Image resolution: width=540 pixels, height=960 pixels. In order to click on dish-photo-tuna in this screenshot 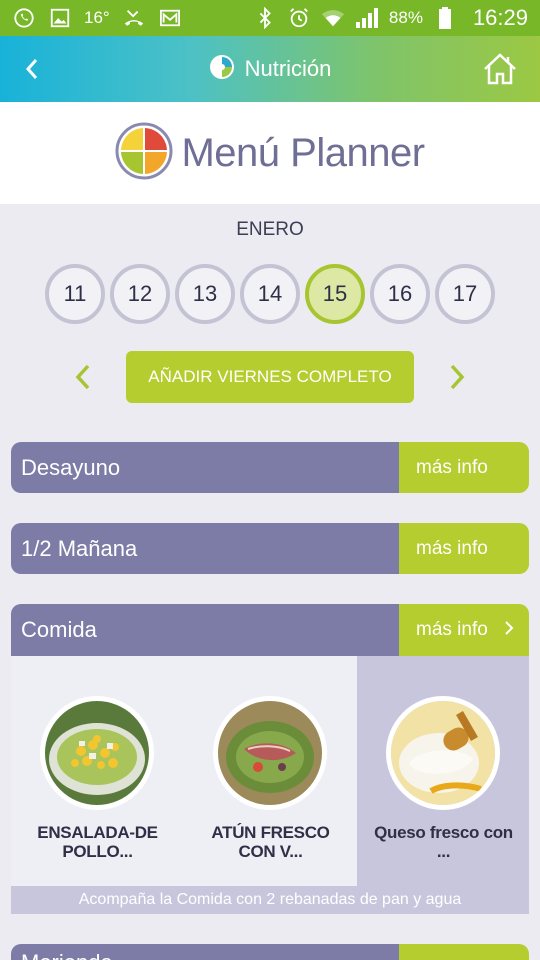, I will do `click(270, 753)`.